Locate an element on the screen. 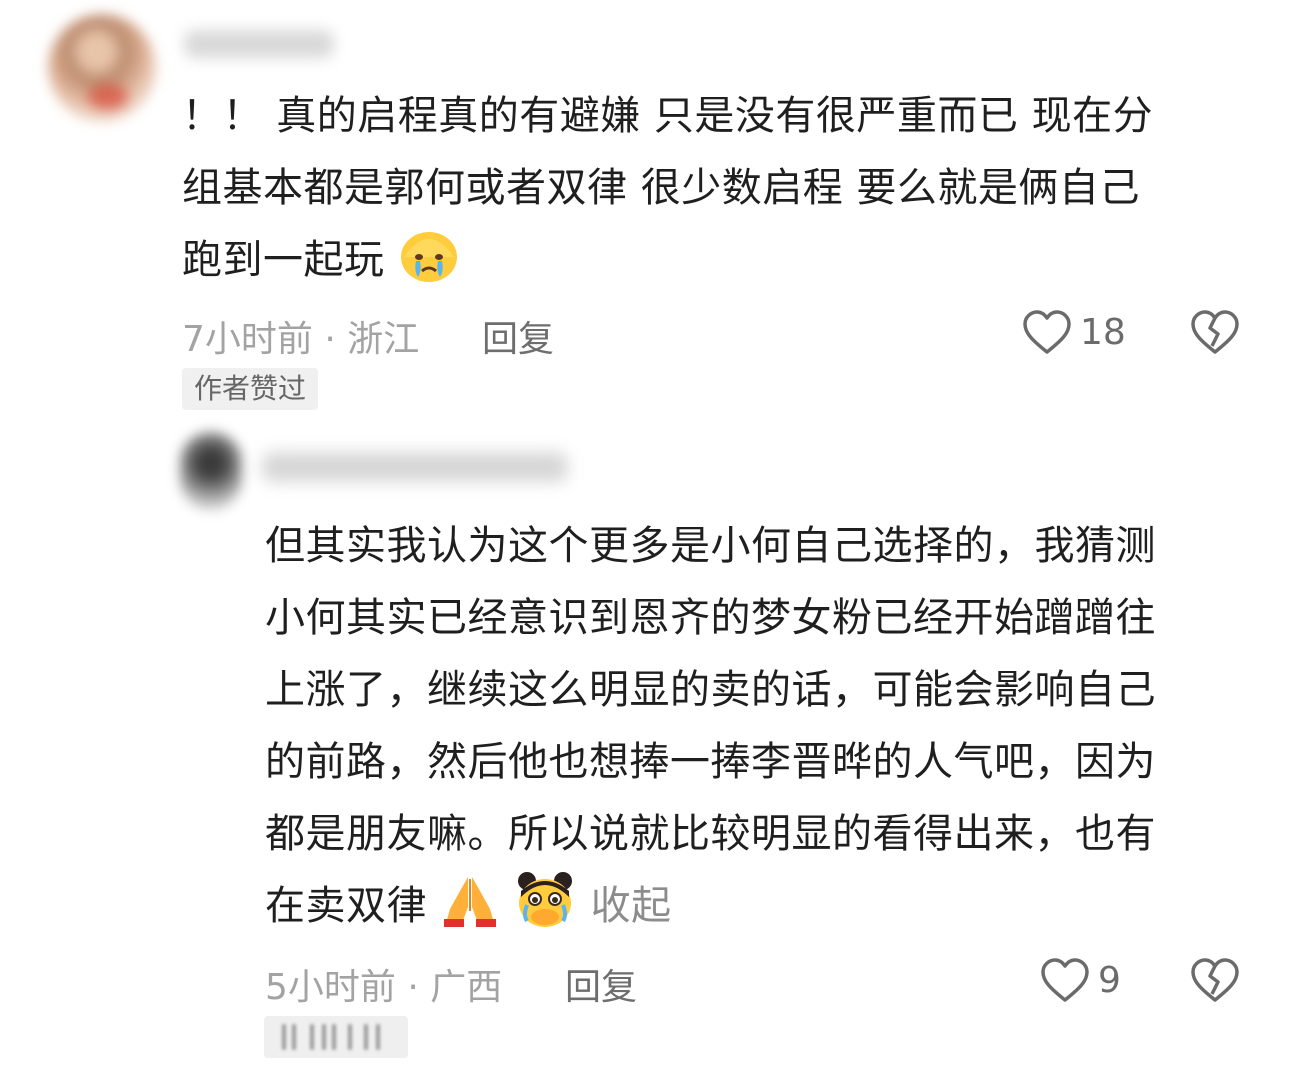  like-button is located at coordinates (1047, 335).